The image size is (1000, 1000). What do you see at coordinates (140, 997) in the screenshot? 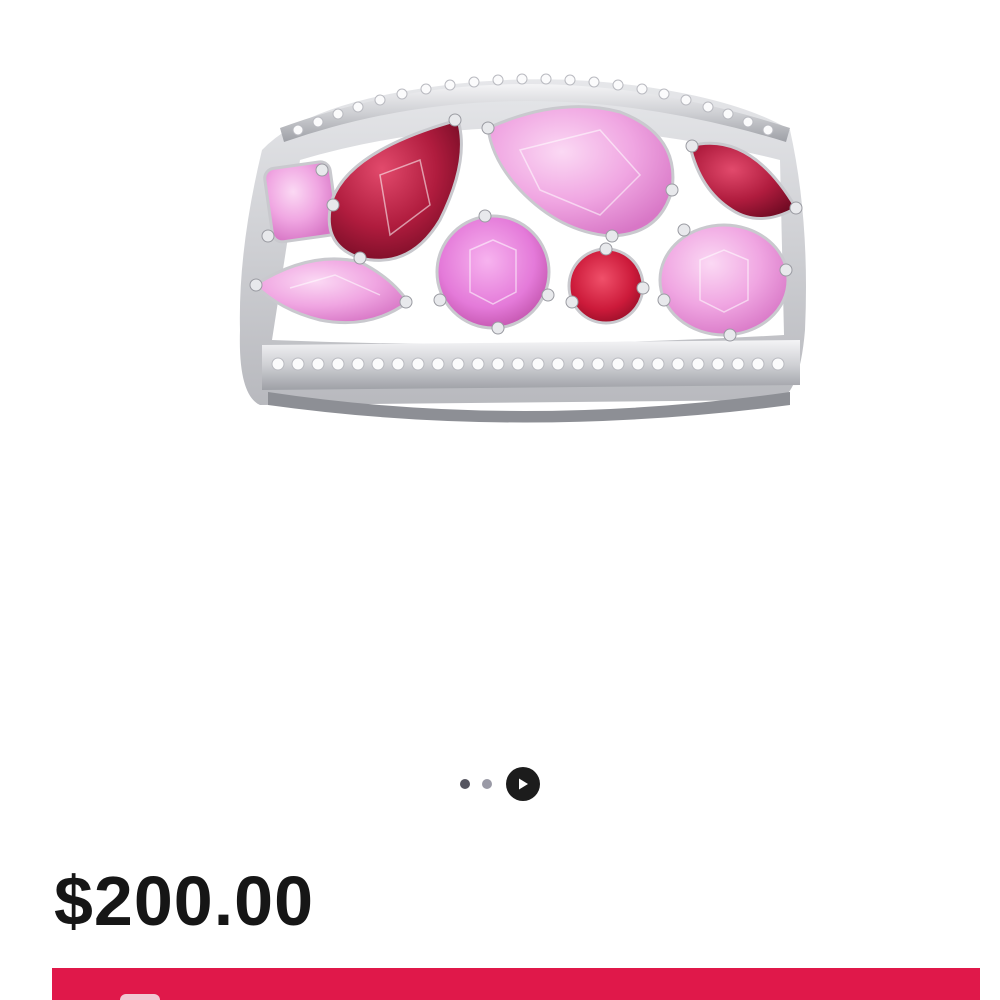
I see `ring-thumbnail-icon` at bounding box center [140, 997].